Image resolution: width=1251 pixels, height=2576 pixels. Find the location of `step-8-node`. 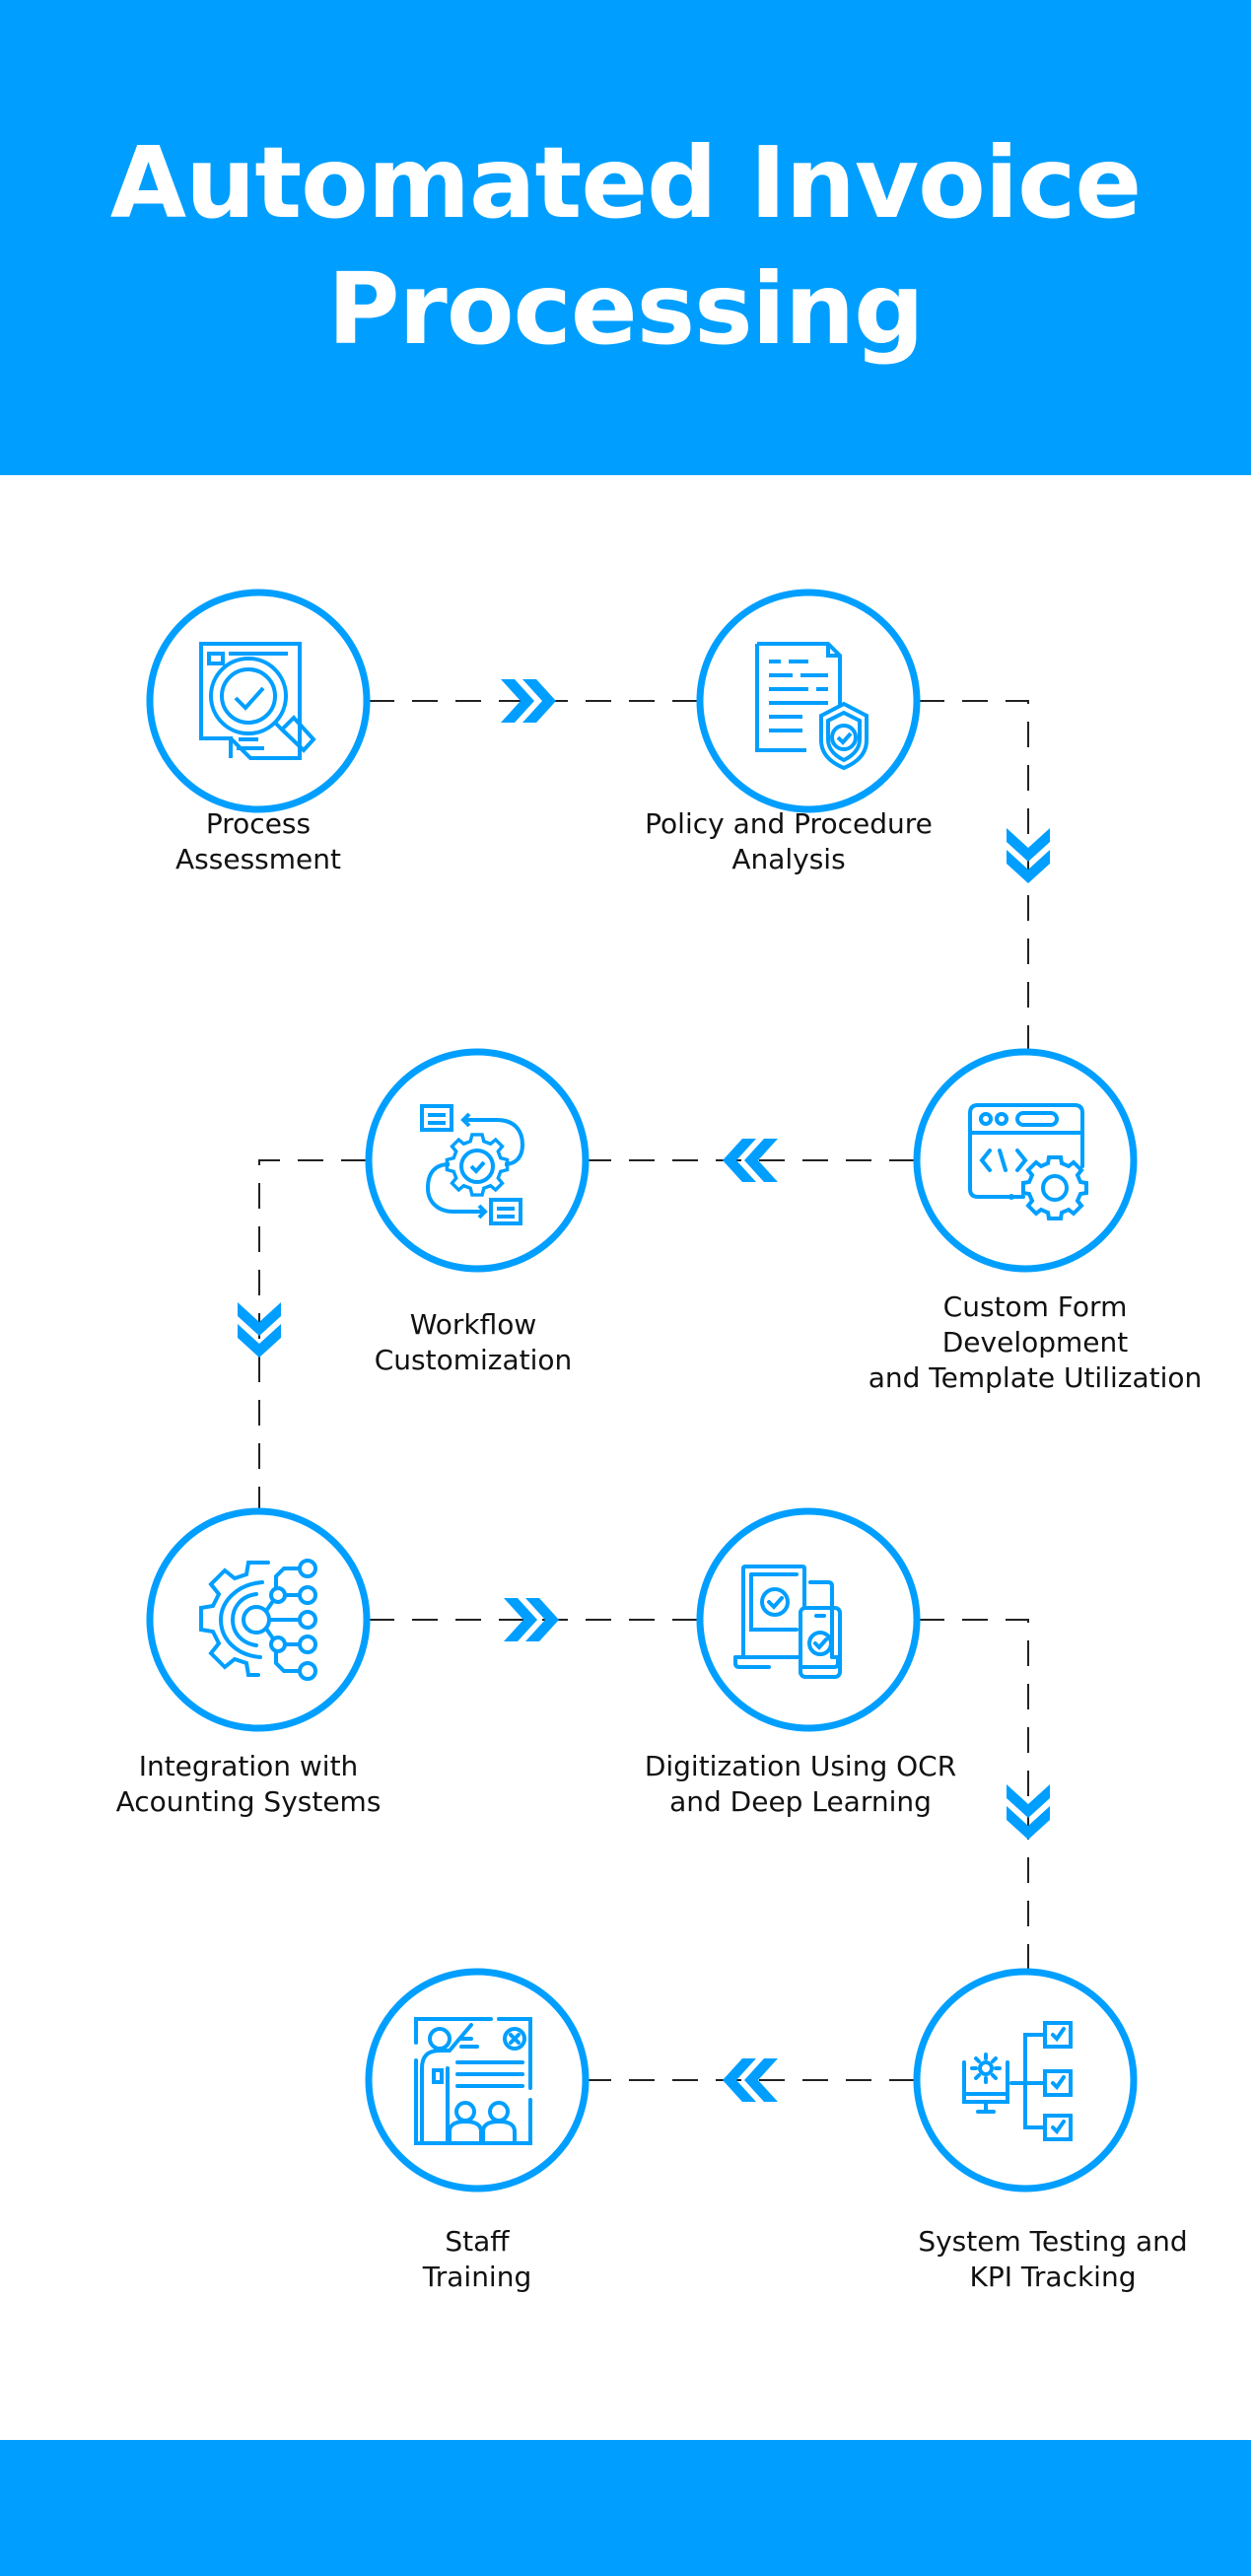

step-8-node is located at coordinates (477, 2081).